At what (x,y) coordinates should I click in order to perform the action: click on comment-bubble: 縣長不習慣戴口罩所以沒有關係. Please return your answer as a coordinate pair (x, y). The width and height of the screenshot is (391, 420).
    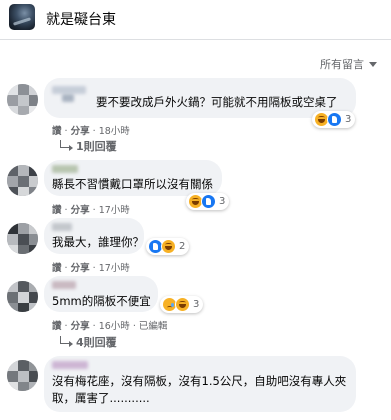
    Looking at the image, I should click on (133, 178).